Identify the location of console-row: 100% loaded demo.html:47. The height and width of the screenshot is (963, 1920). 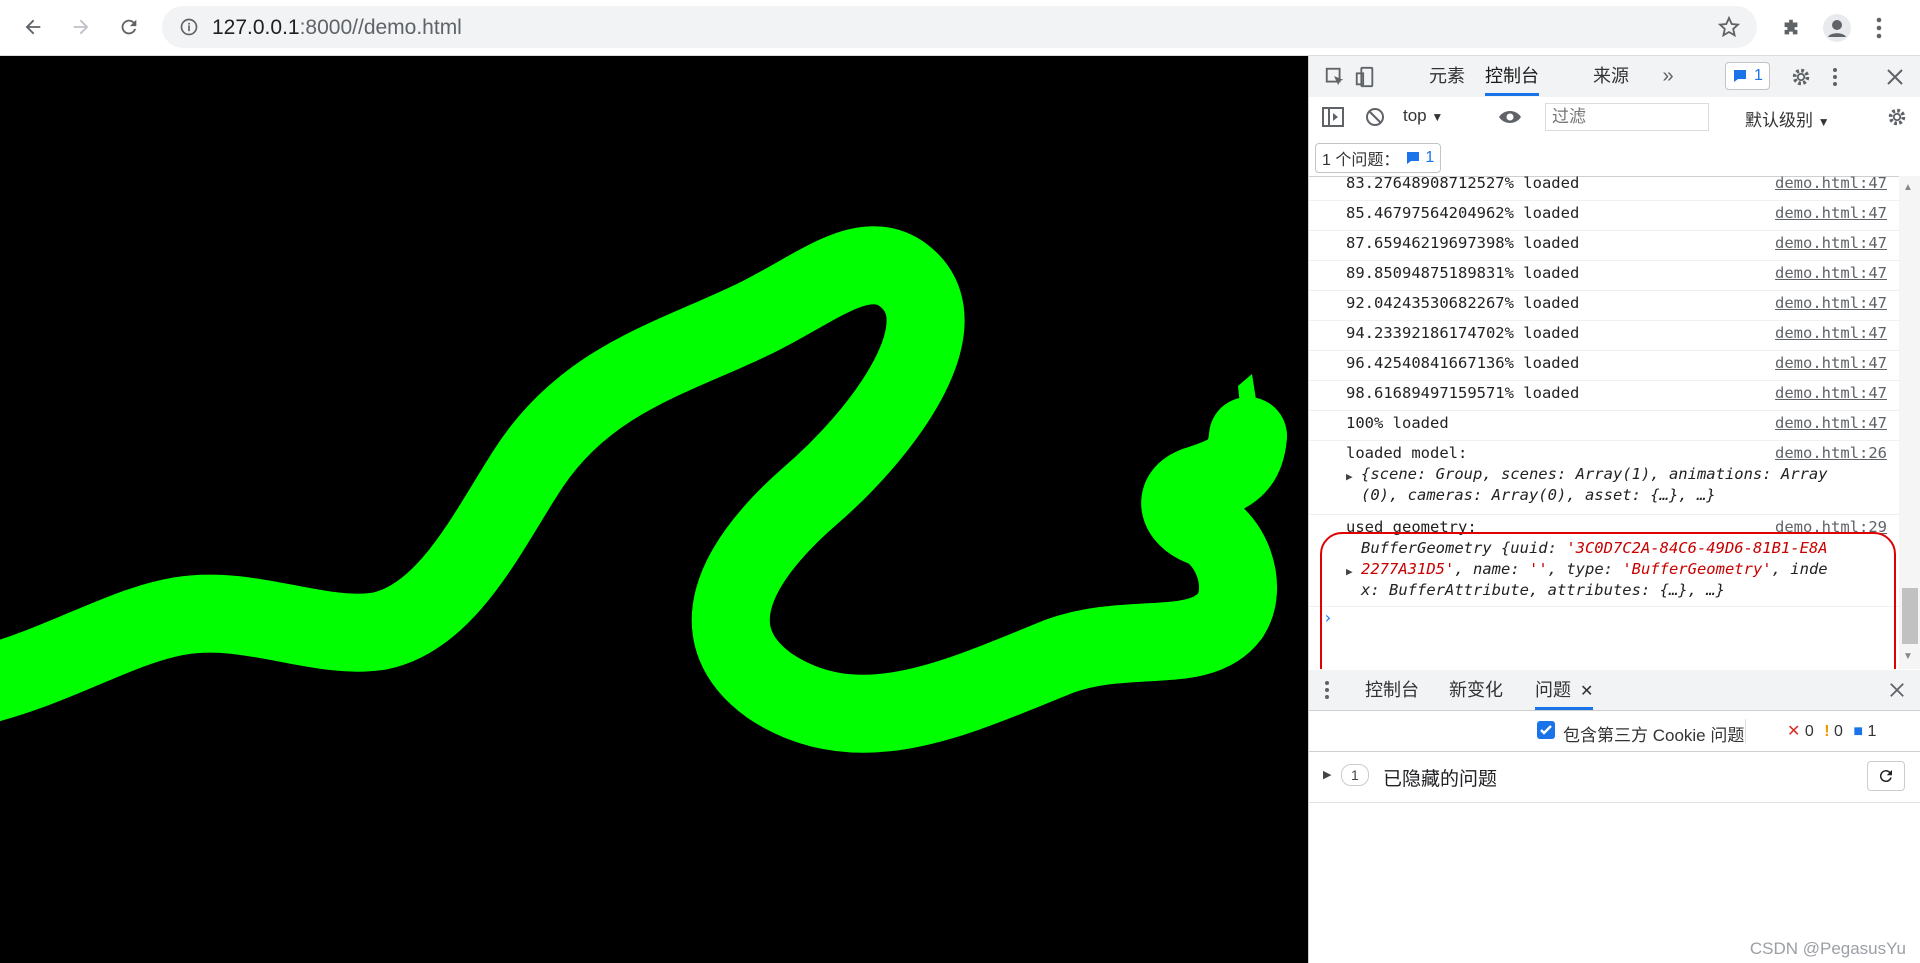
(1604, 425).